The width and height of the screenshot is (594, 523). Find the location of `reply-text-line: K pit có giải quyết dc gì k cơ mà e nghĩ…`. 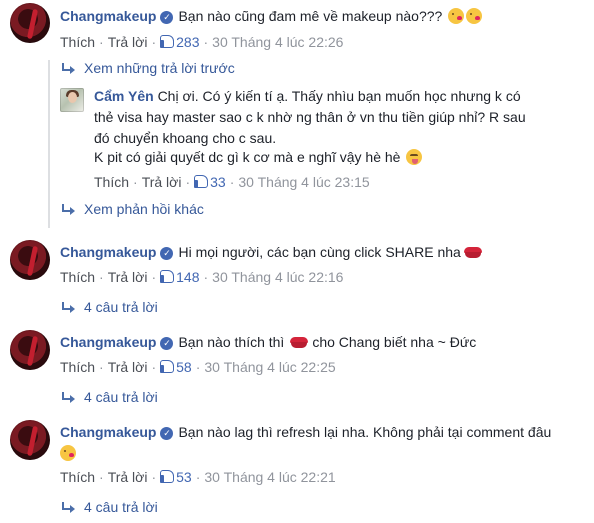

reply-text-line: K pit có giải quyết dc gì k cơ mà e nghĩ… is located at coordinates (247, 157).